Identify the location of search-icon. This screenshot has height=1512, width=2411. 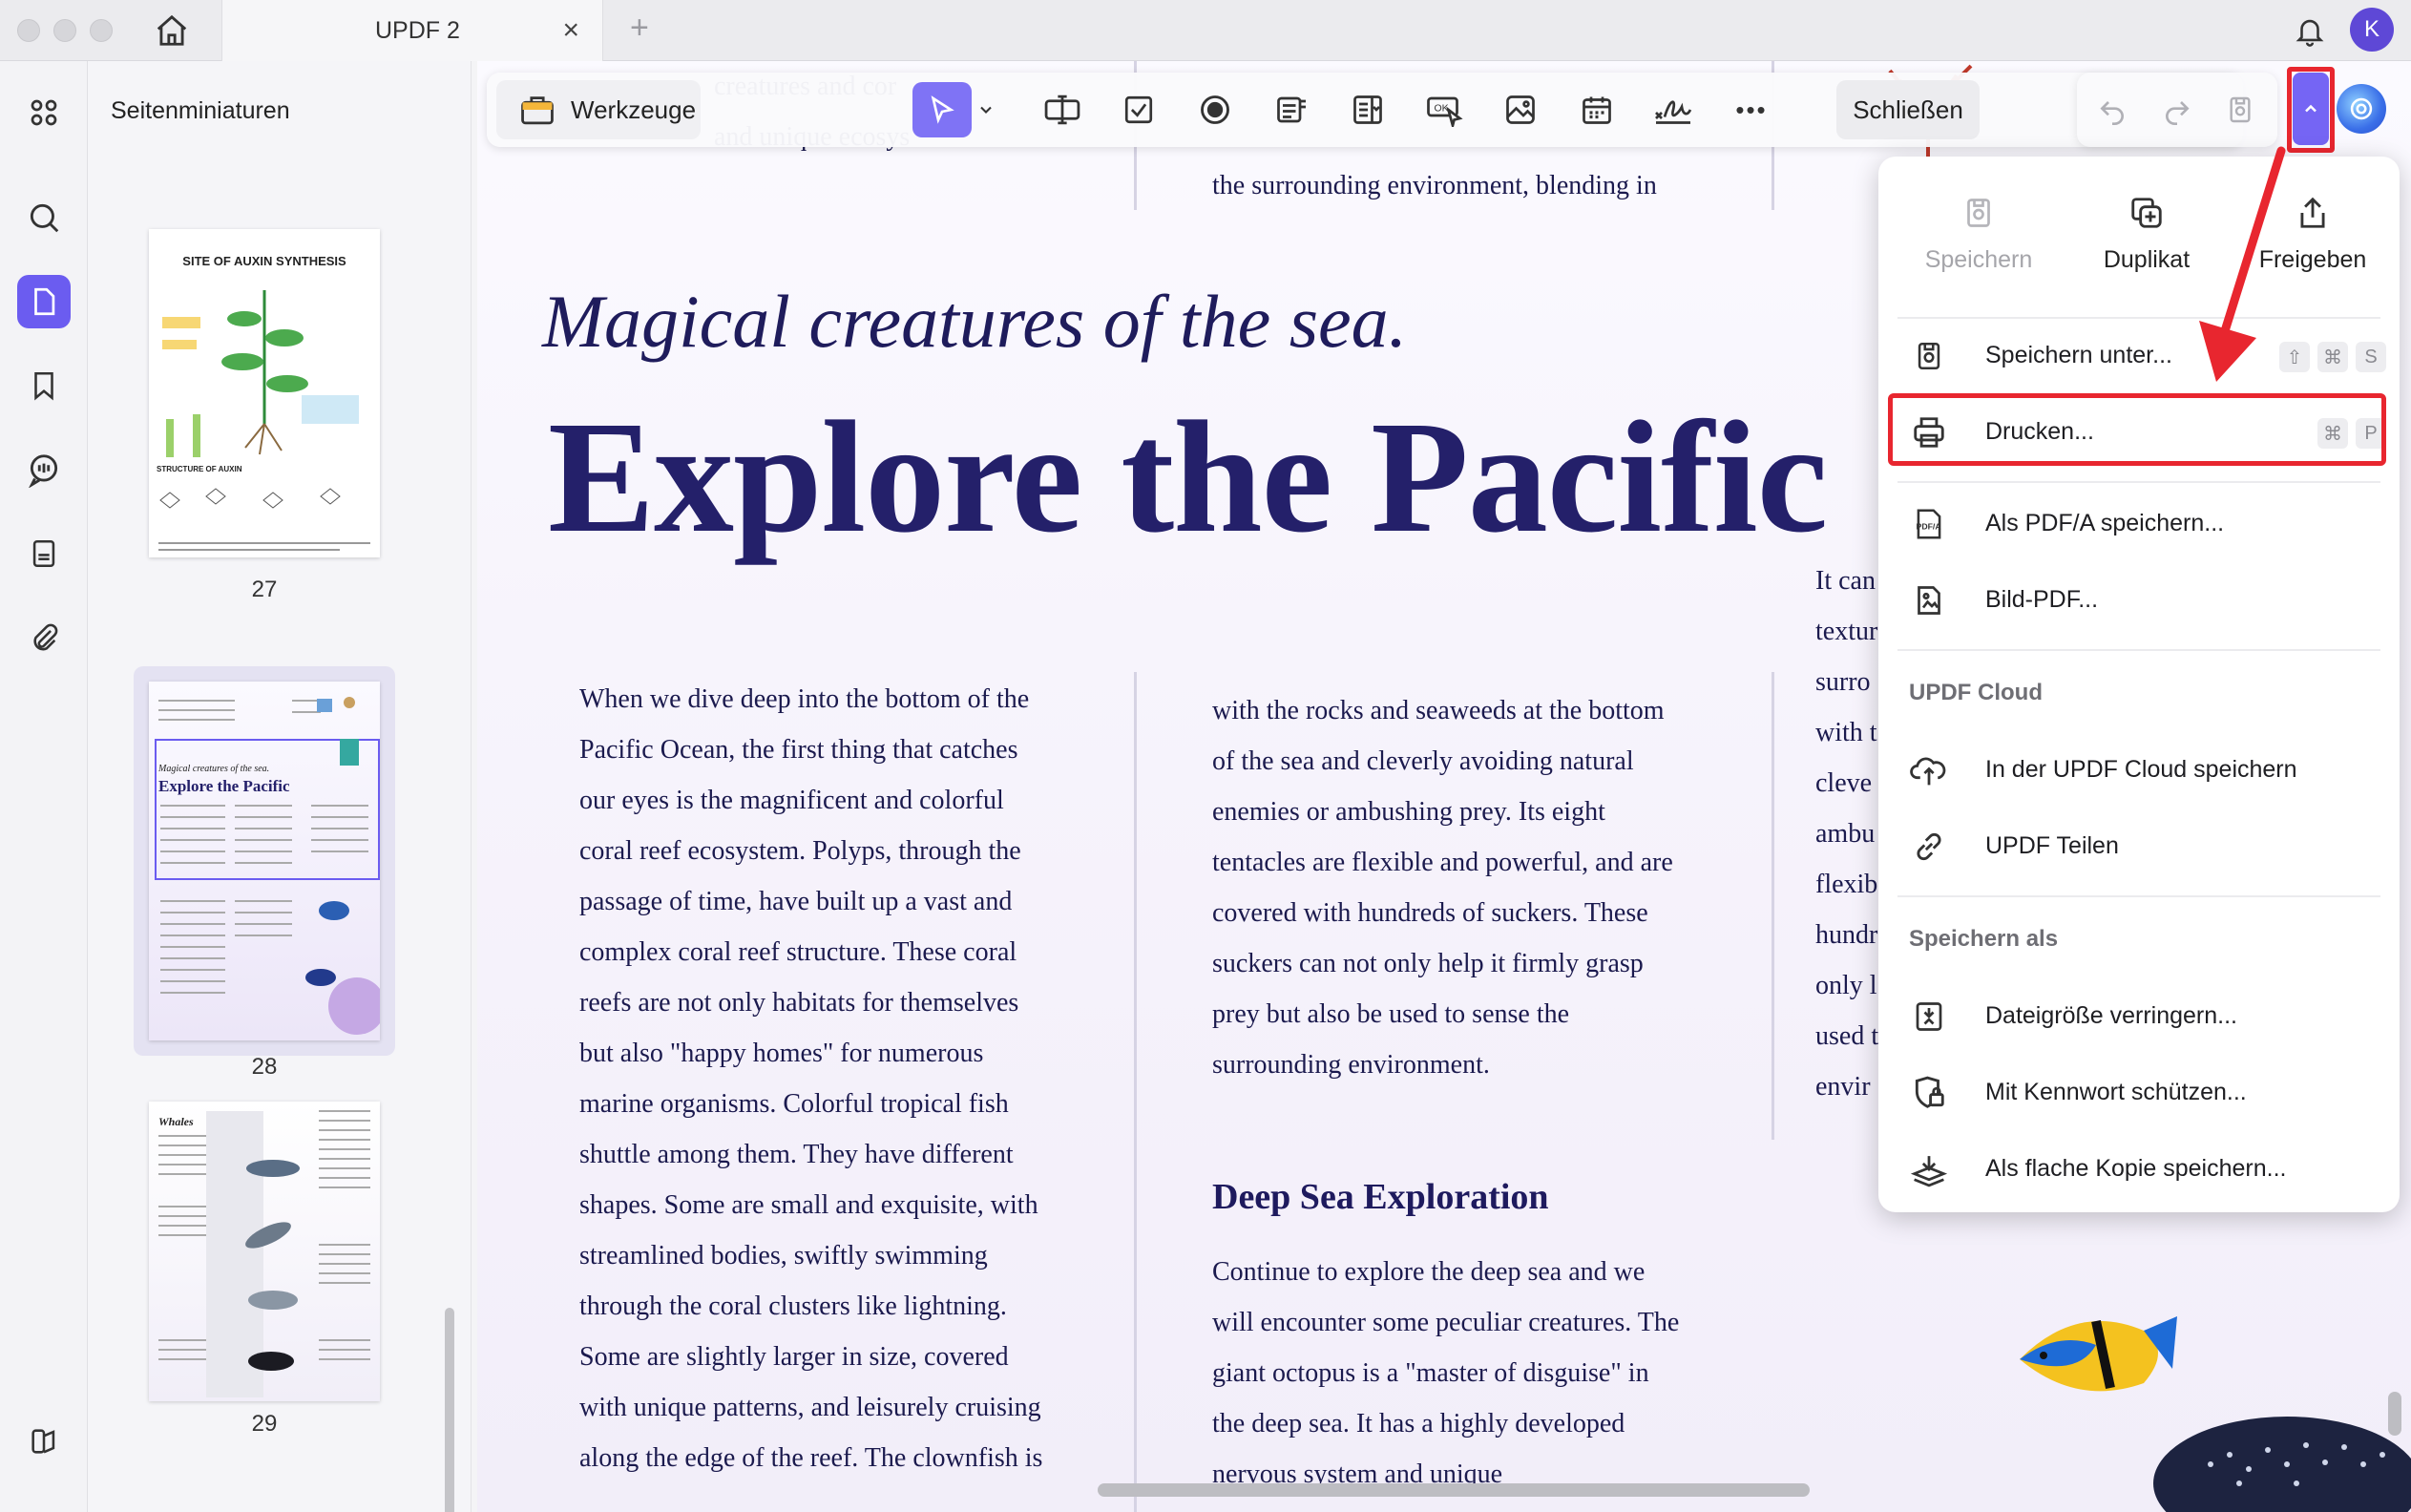
(44, 217).